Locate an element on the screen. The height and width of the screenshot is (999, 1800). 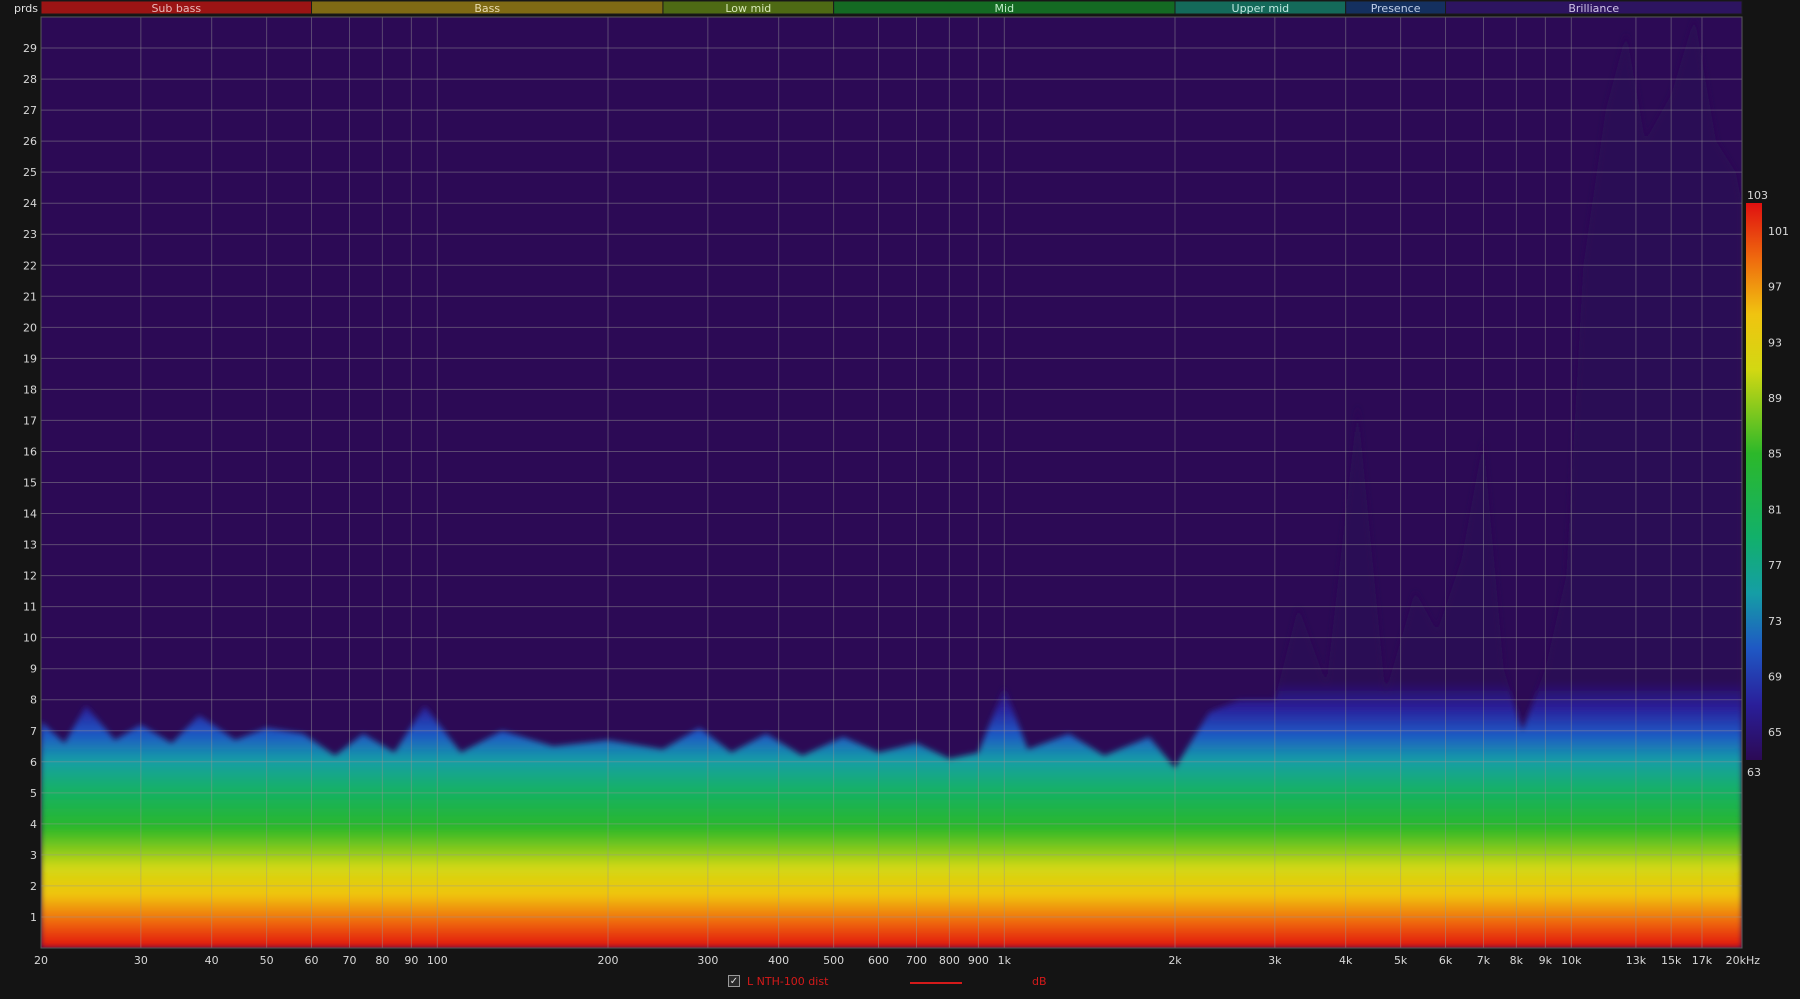
y-tick-label: 7 is located at coordinates (33, 731).